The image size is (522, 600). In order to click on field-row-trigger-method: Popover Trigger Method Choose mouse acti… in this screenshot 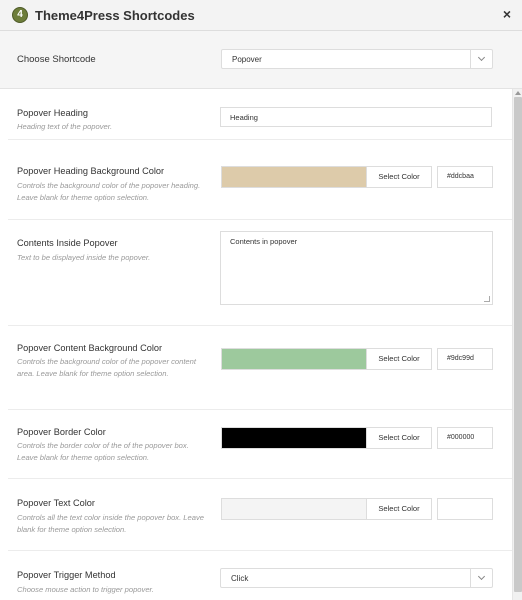, I will do `click(260, 575)`.